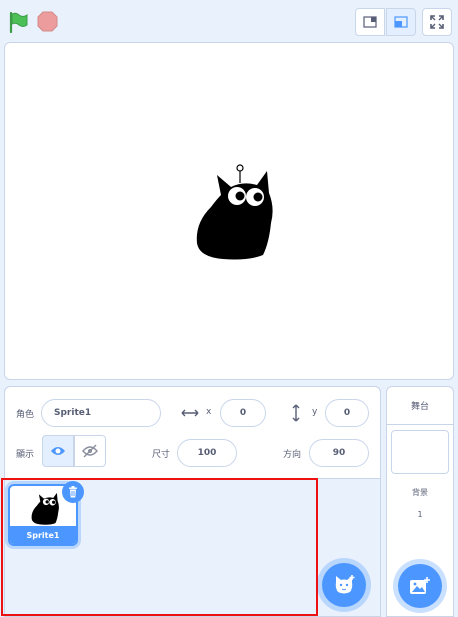  Describe the element at coordinates (296, 413) in the screenshot. I see `y-arrows-icon` at that location.